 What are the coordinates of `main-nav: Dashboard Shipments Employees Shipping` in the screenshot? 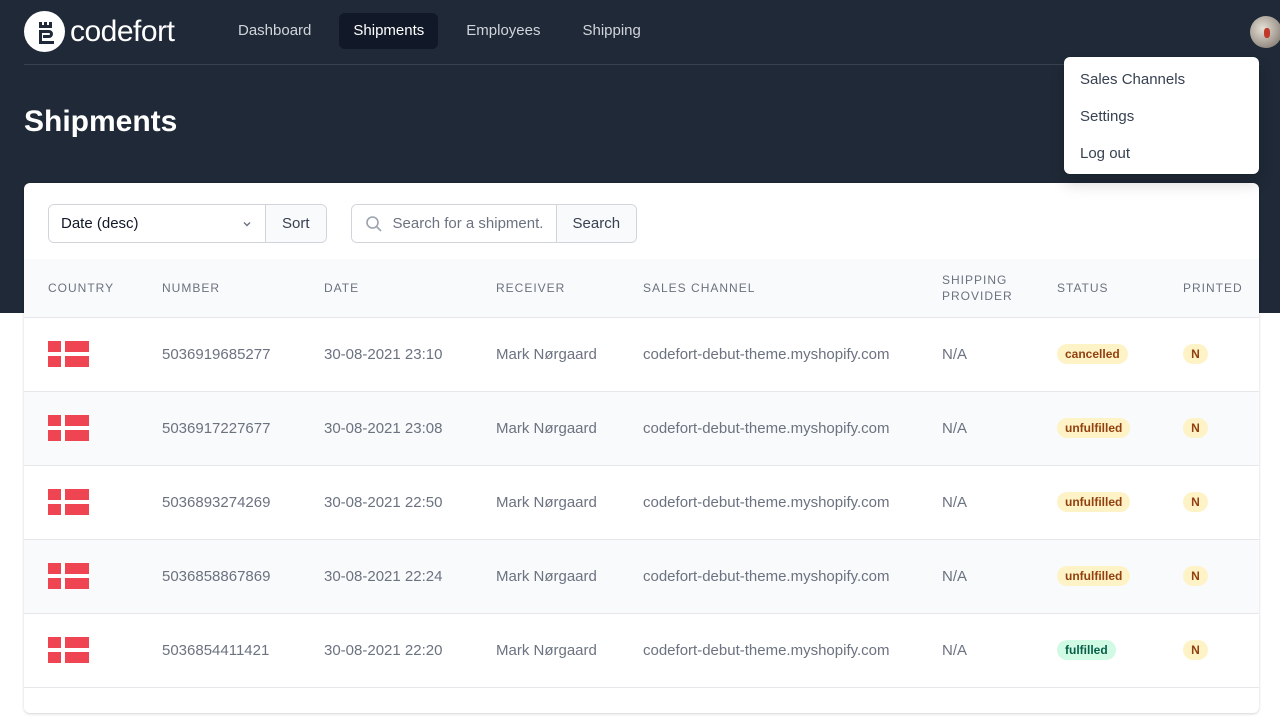 It's located at (446, 31).